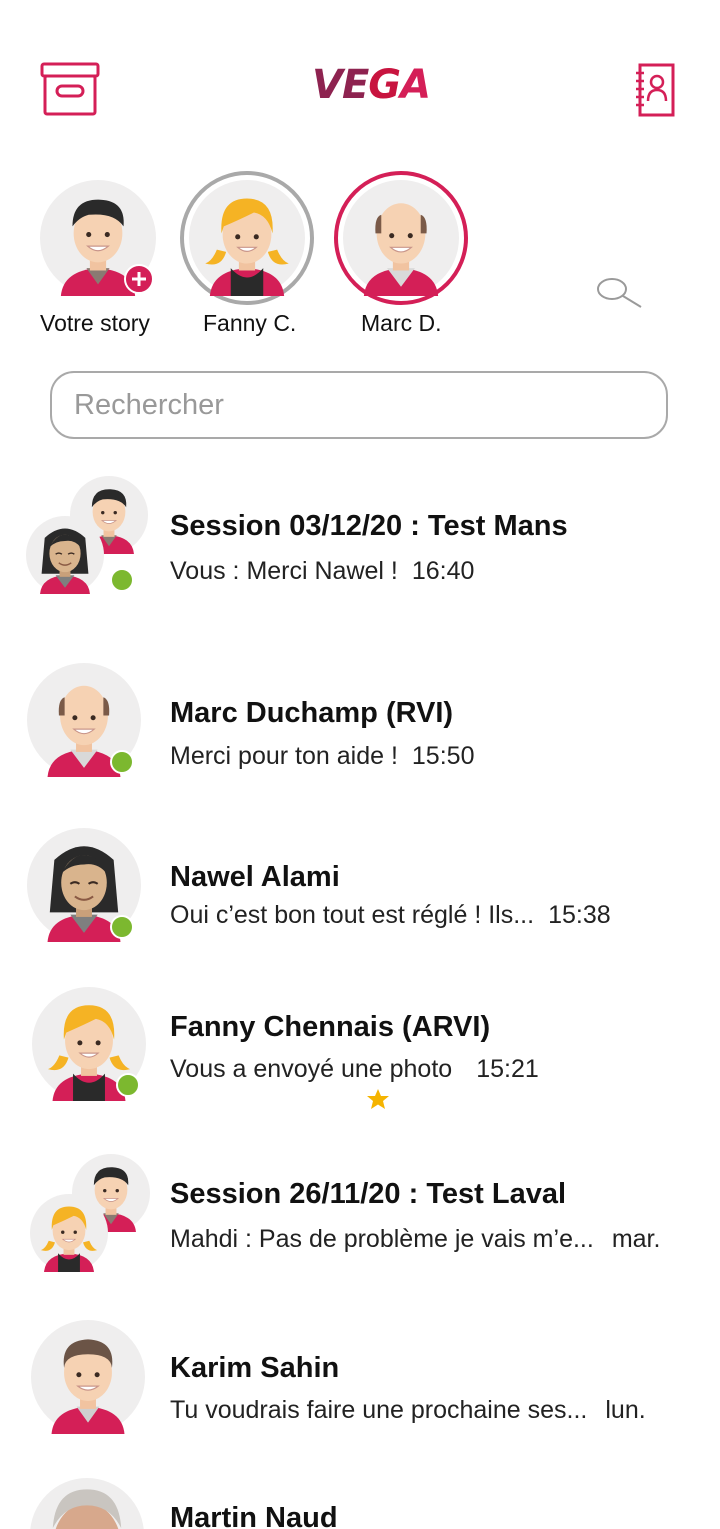 The width and height of the screenshot is (720, 1529). I want to click on preview-time: mar., so click(636, 1239).